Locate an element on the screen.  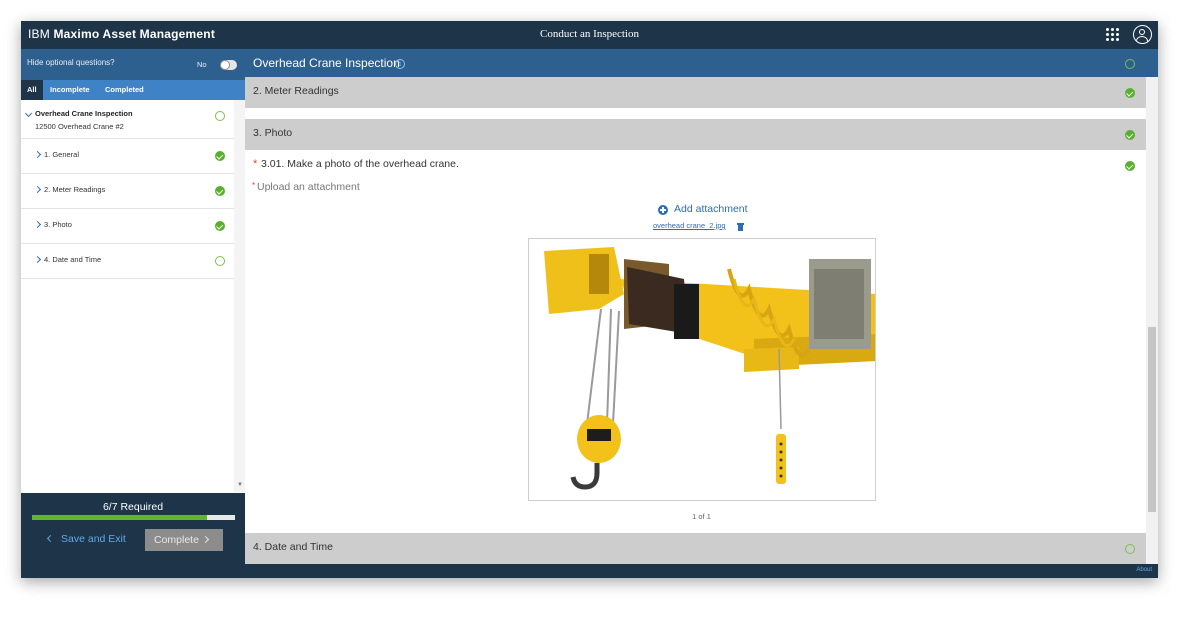
filter-tabs: All Incomplete Completed is located at coordinates (133, 90).